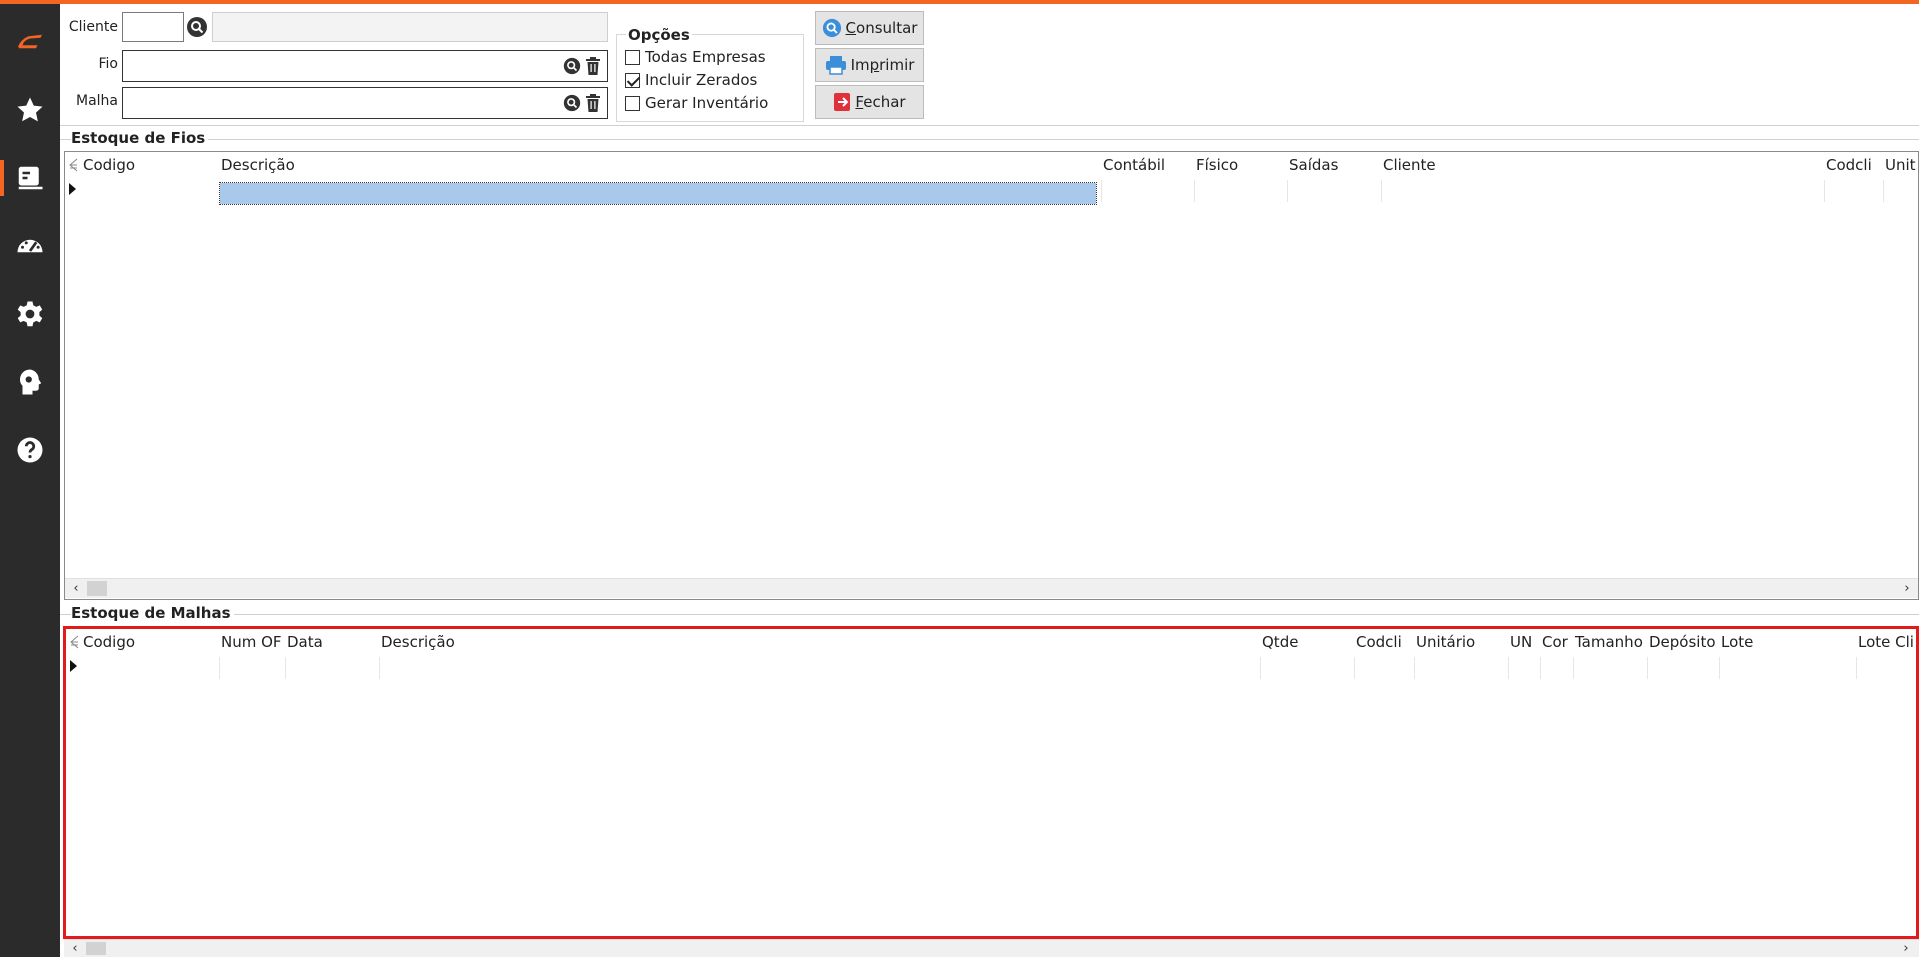 The width and height of the screenshot is (1919, 957). What do you see at coordinates (1521, 642) in the screenshot?
I see `malhas-col-un: UN` at bounding box center [1521, 642].